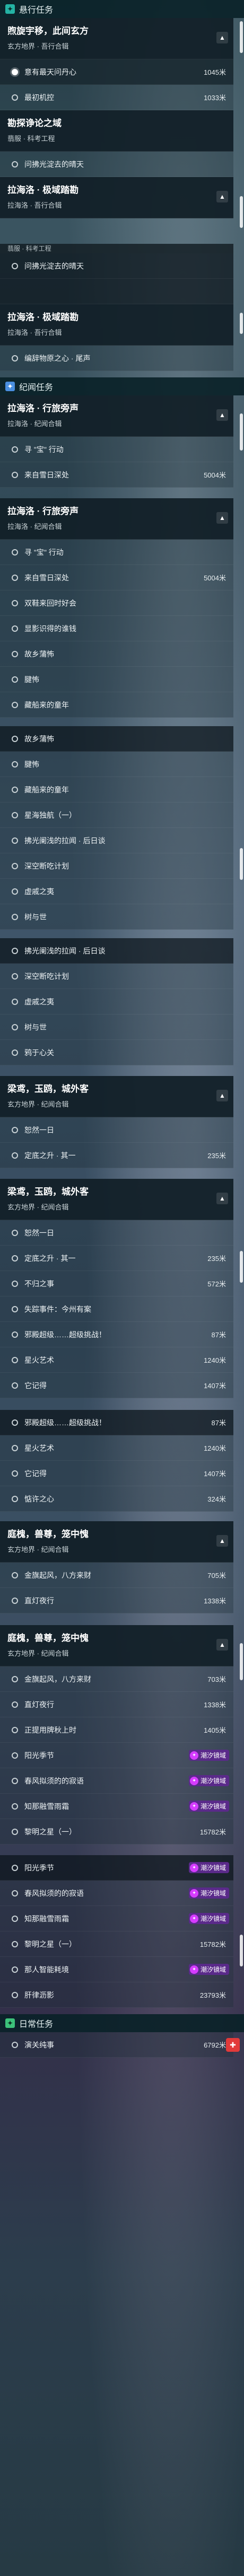 This screenshot has height=2576, width=244. Describe the element at coordinates (122, 9) in the screenshot. I see `section-header-daily: ✦ 悬行任务` at that location.